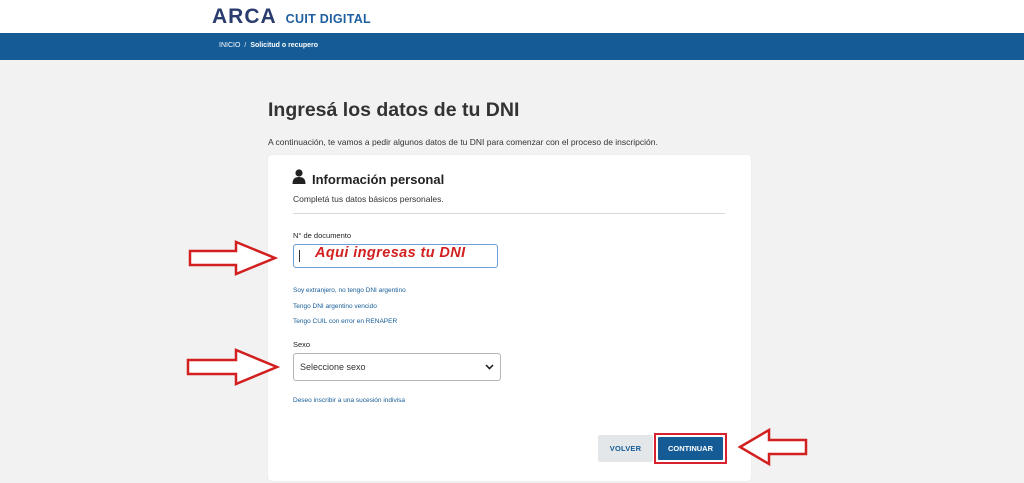 This screenshot has height=483, width=1024. Describe the element at coordinates (284, 45) in the screenshot. I see `breadcrumb-current: Solicitud o recupero` at that location.